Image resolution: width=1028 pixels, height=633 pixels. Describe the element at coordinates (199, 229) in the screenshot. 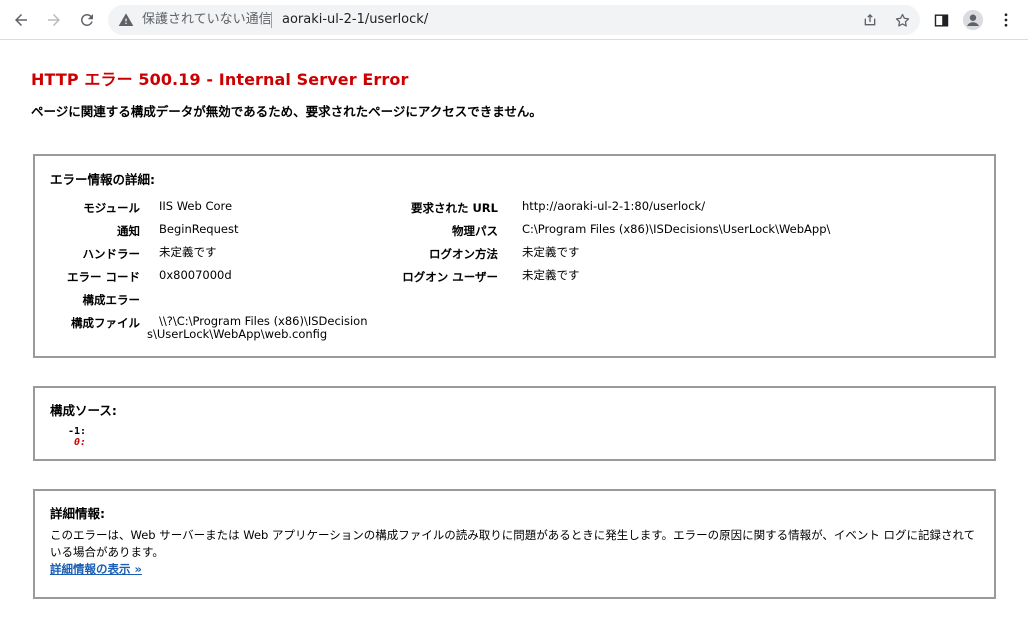

I see `notification-value: BeginRequest` at that location.